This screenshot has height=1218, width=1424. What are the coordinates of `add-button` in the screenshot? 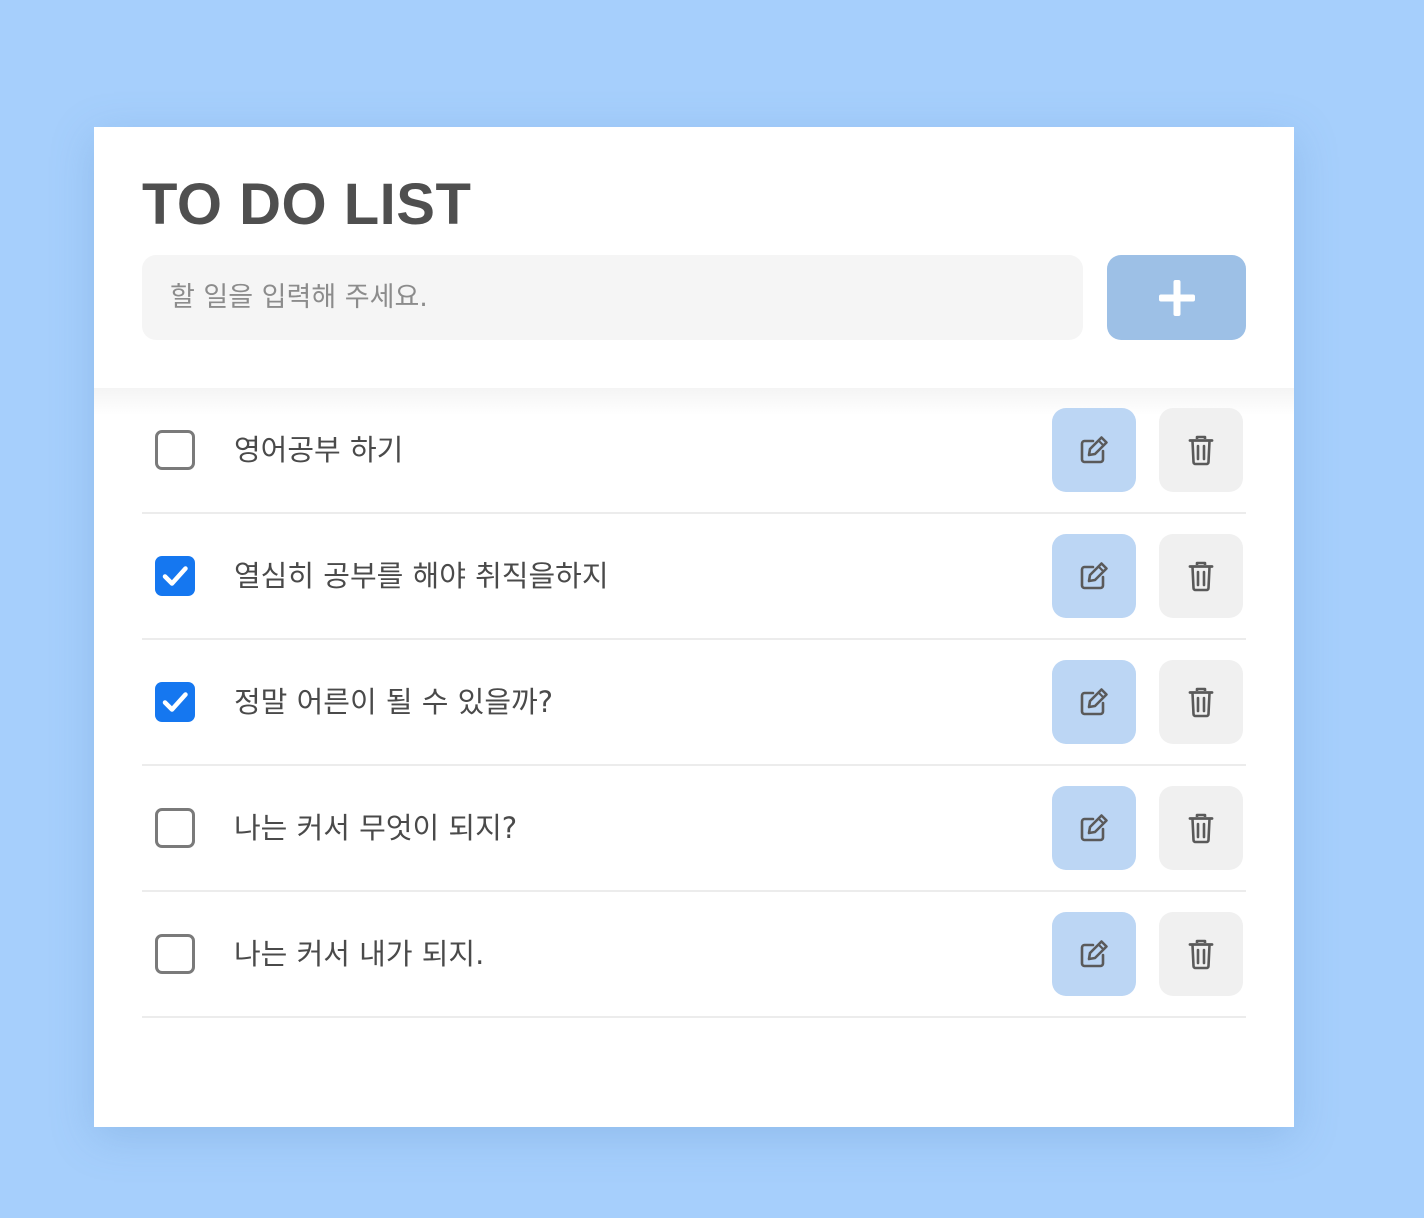 It's located at (1176, 297).